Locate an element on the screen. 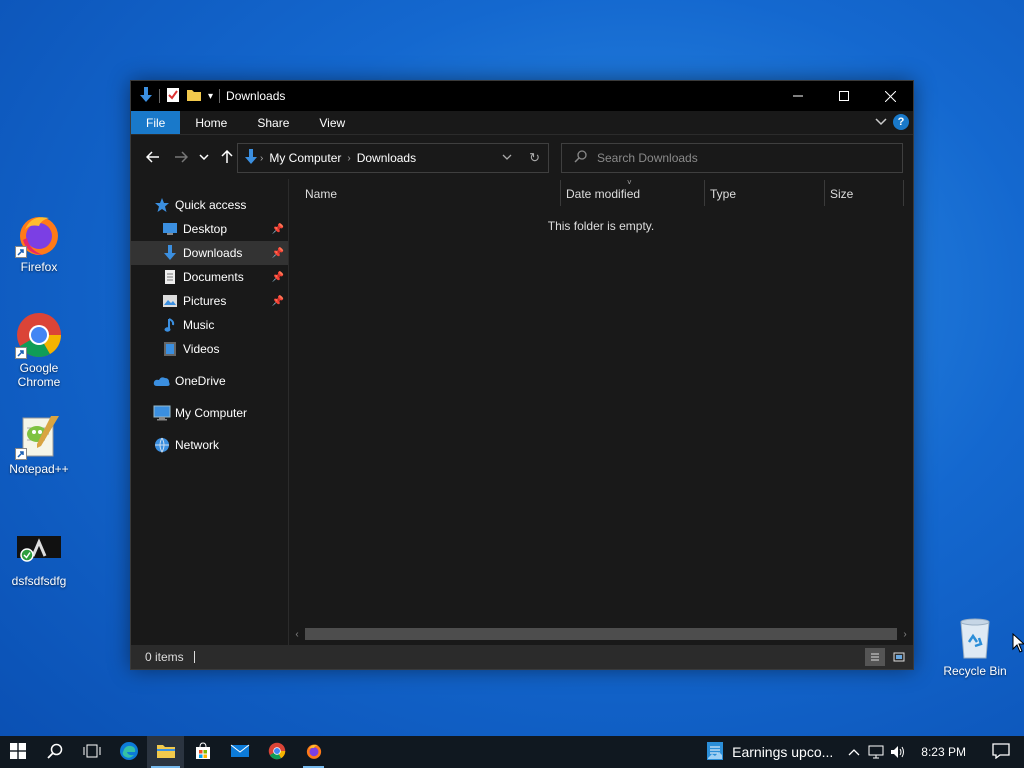  sidebar-item-pictures: Pictures 📌 is located at coordinates (209, 301).